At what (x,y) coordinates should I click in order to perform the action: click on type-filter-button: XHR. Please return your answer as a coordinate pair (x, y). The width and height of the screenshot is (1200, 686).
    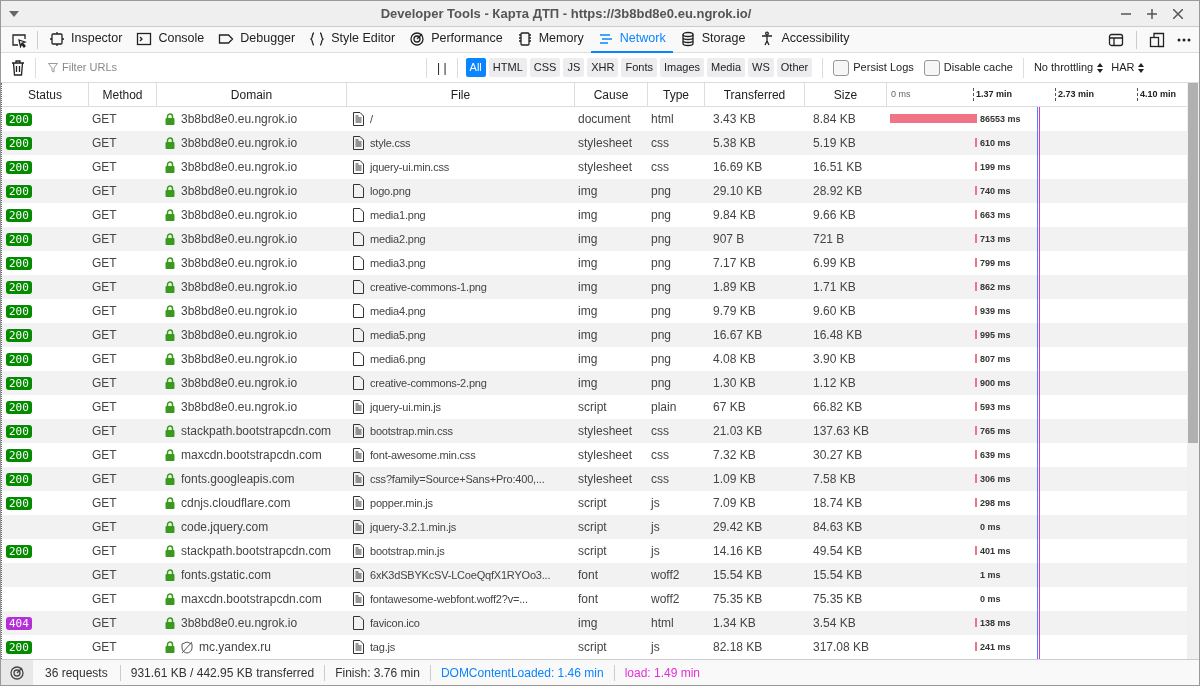
    Looking at the image, I should click on (603, 67).